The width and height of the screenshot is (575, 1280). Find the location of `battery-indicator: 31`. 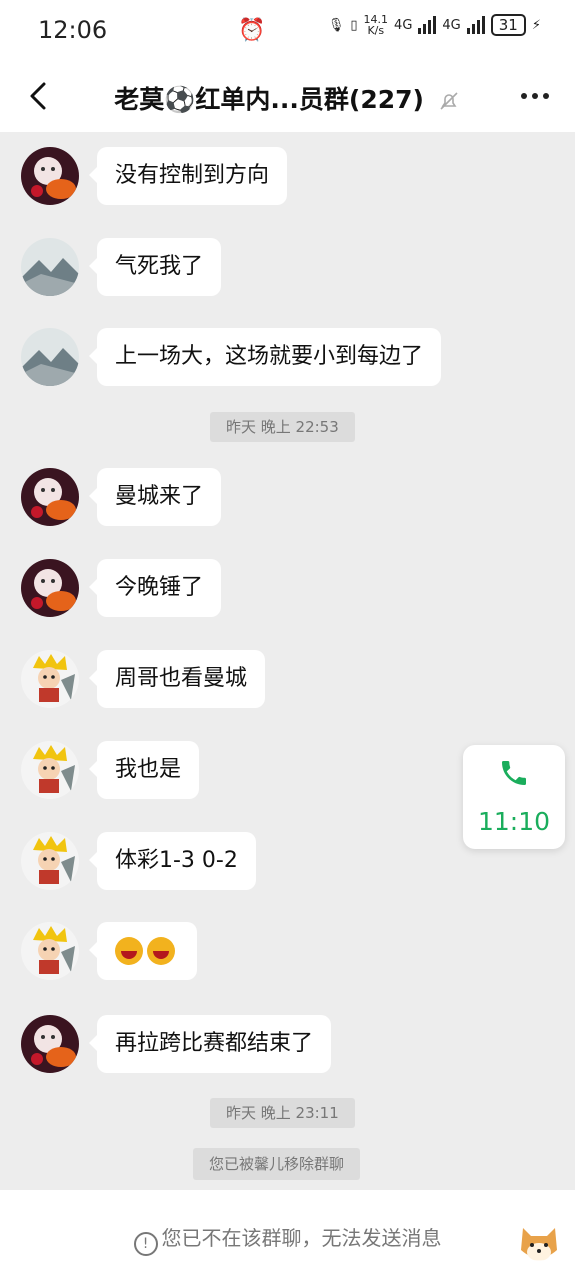

battery-indicator: 31 is located at coordinates (508, 25).